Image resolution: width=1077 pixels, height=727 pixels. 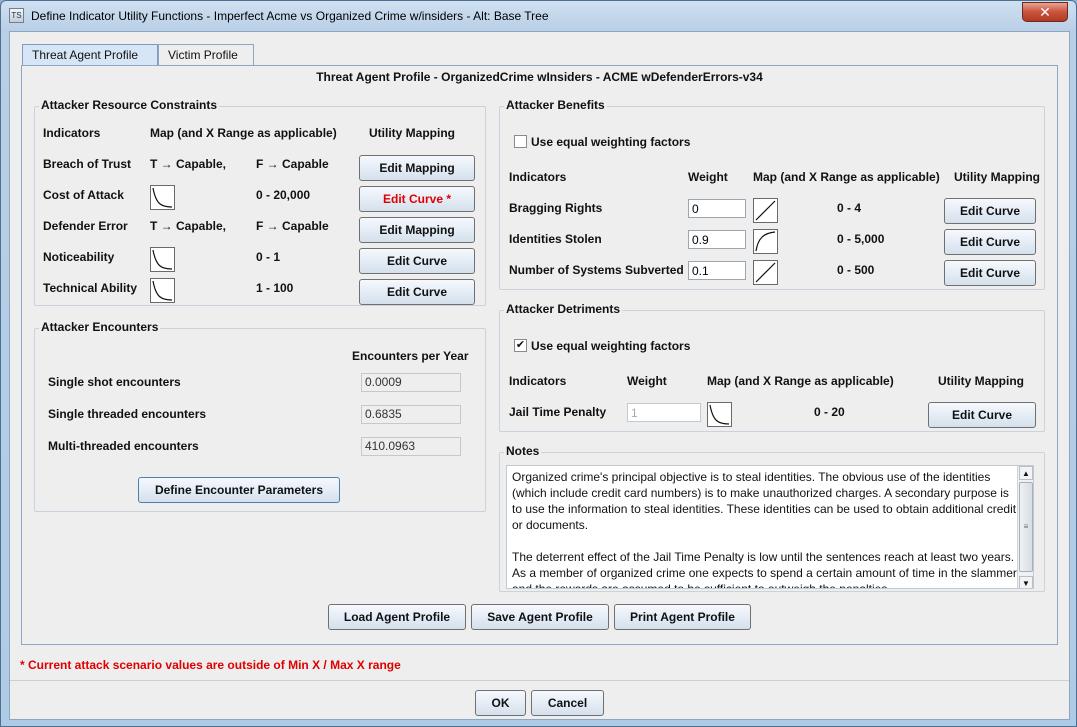 What do you see at coordinates (283, 195) in the screenshot?
I see `rc-range: 0 - 20,000` at bounding box center [283, 195].